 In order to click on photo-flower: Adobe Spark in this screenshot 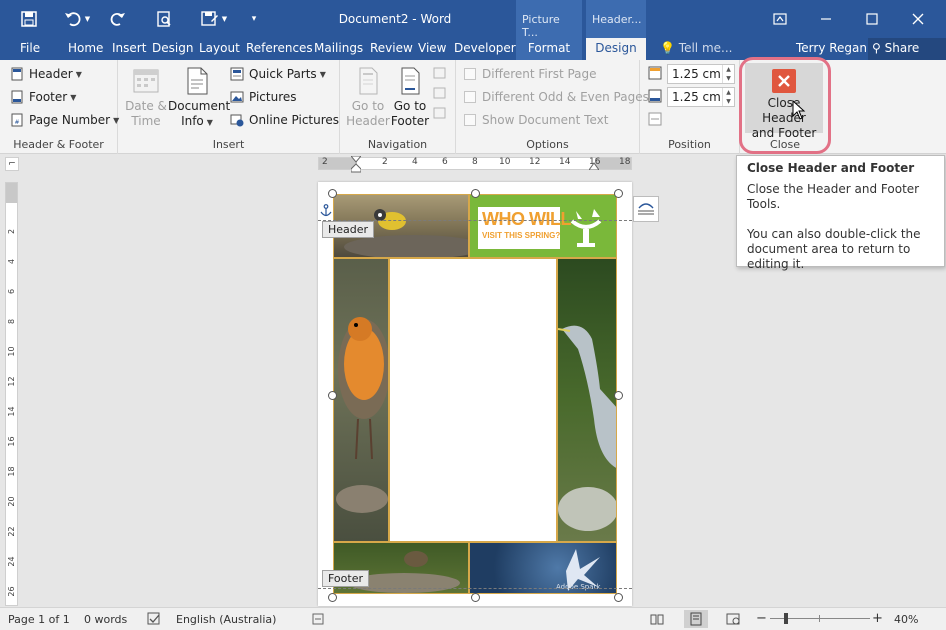, I will do `click(543, 568)`.